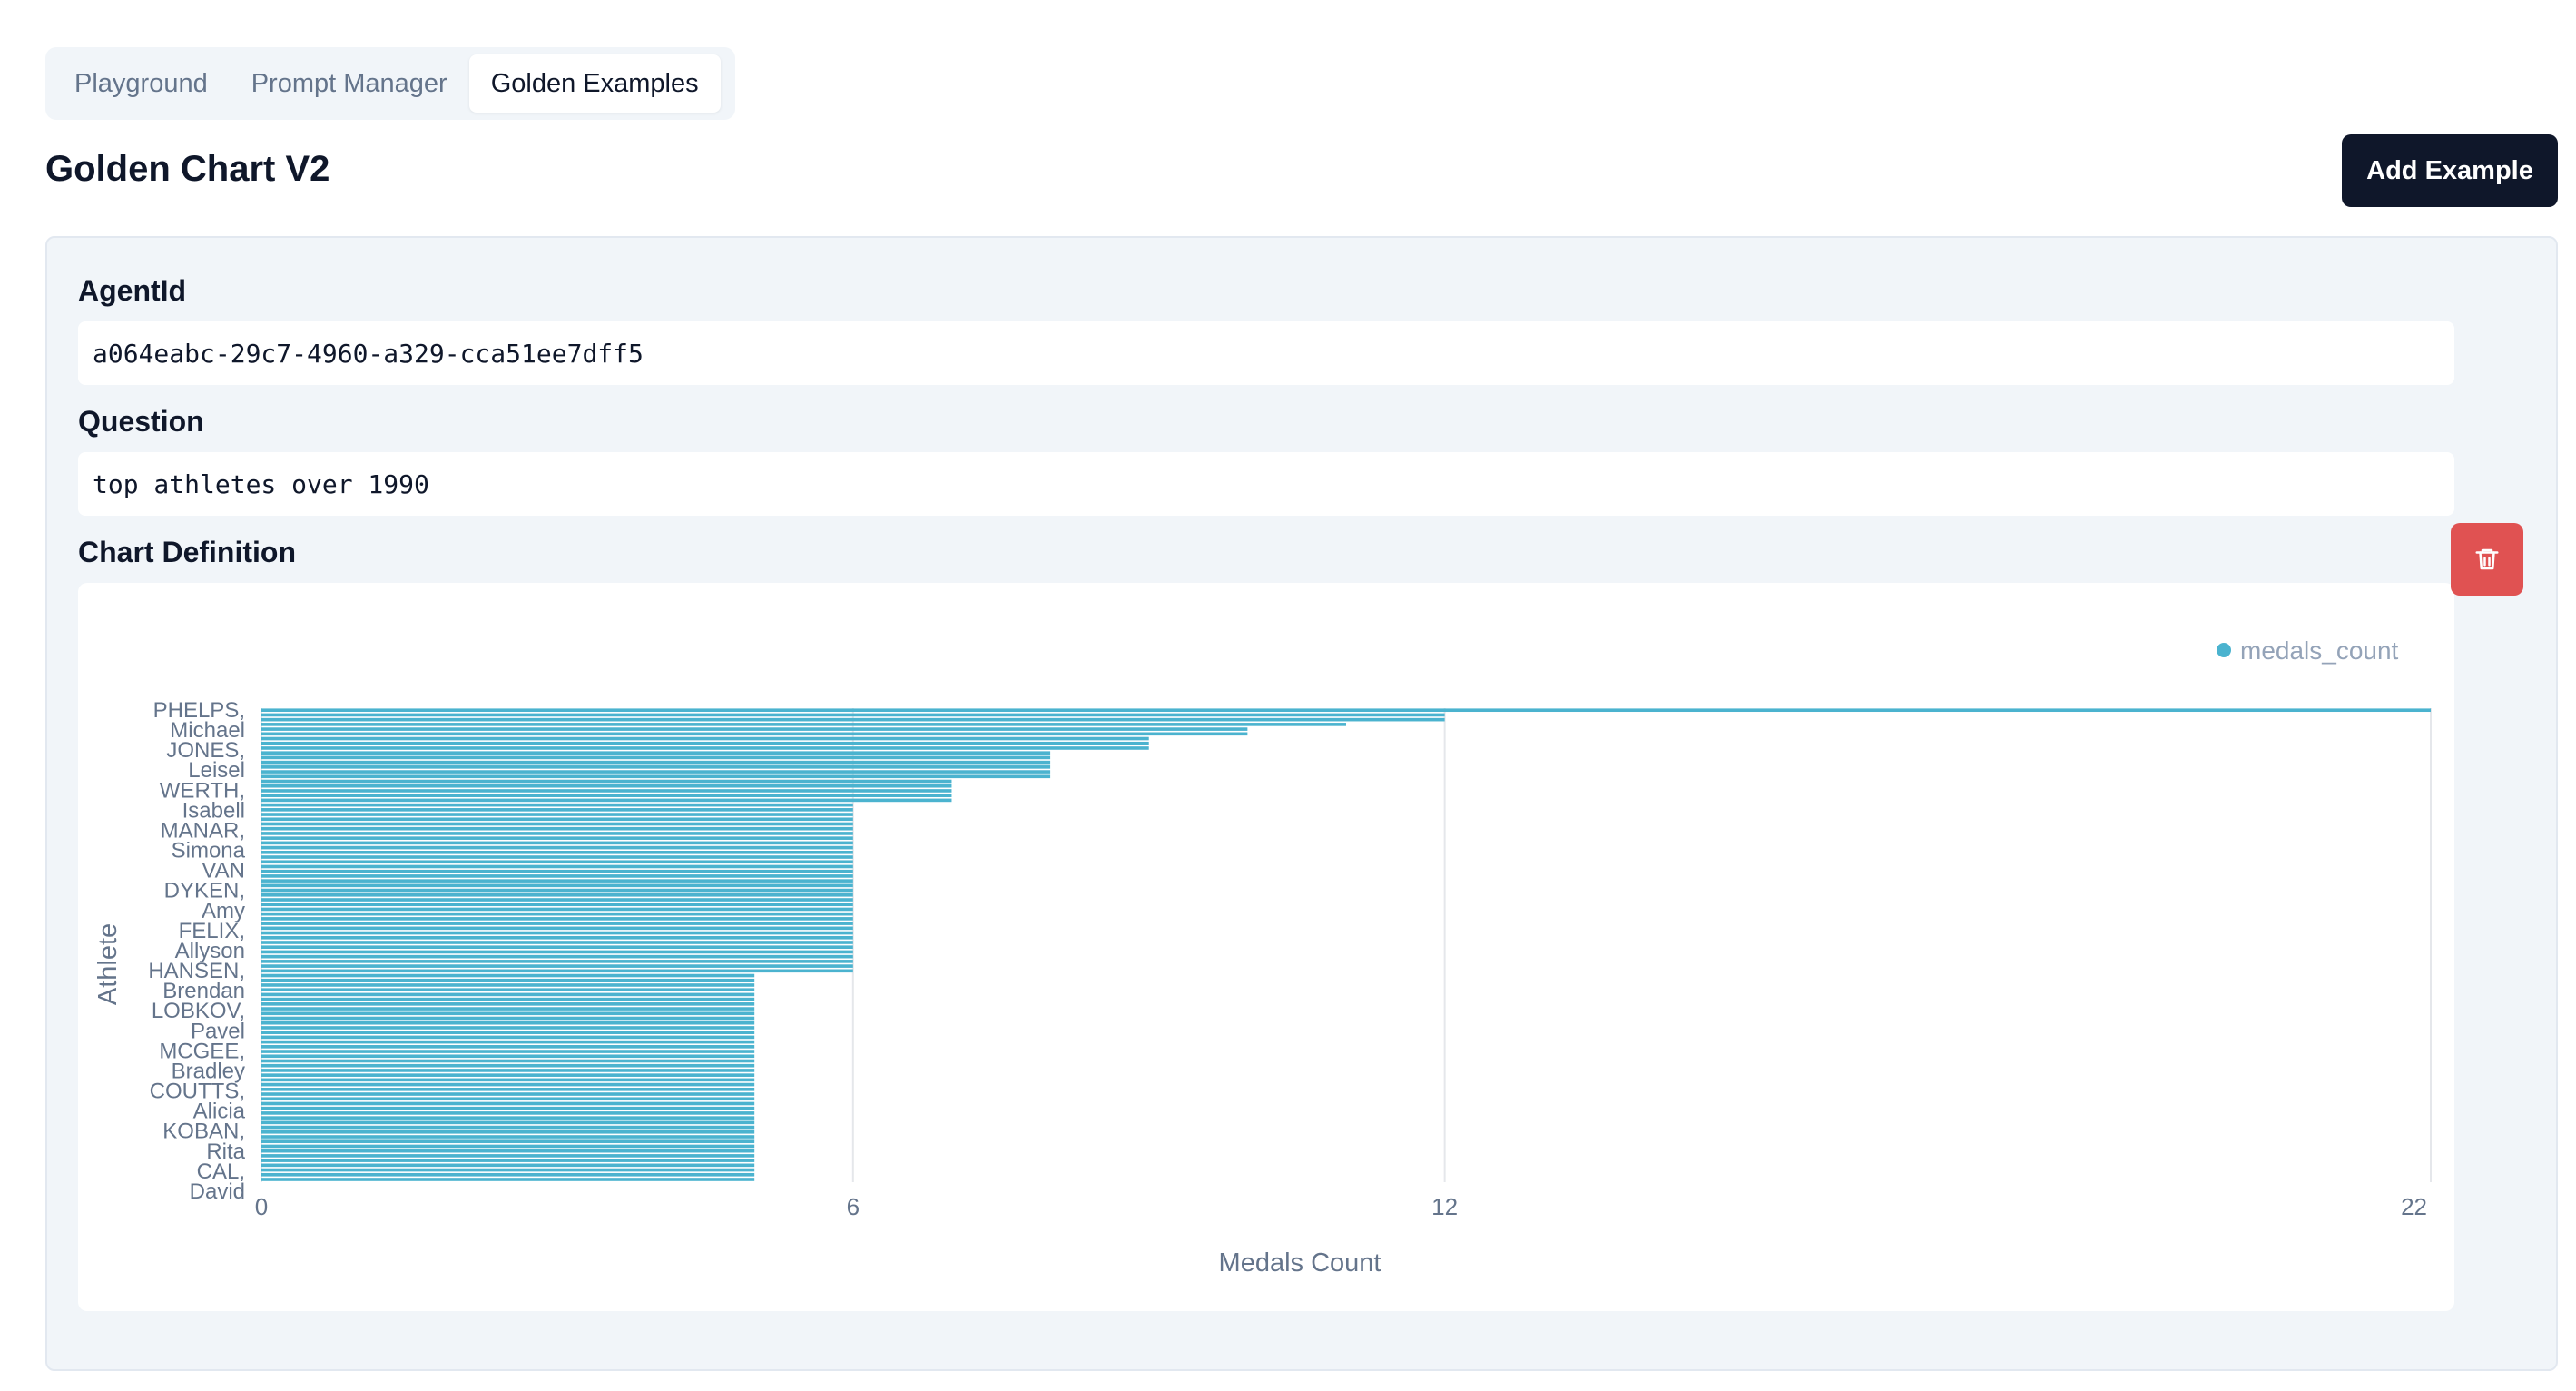 This screenshot has height=1391, width=2576. Describe the element at coordinates (2450, 170) in the screenshot. I see `add-example-button: Add Example` at that location.